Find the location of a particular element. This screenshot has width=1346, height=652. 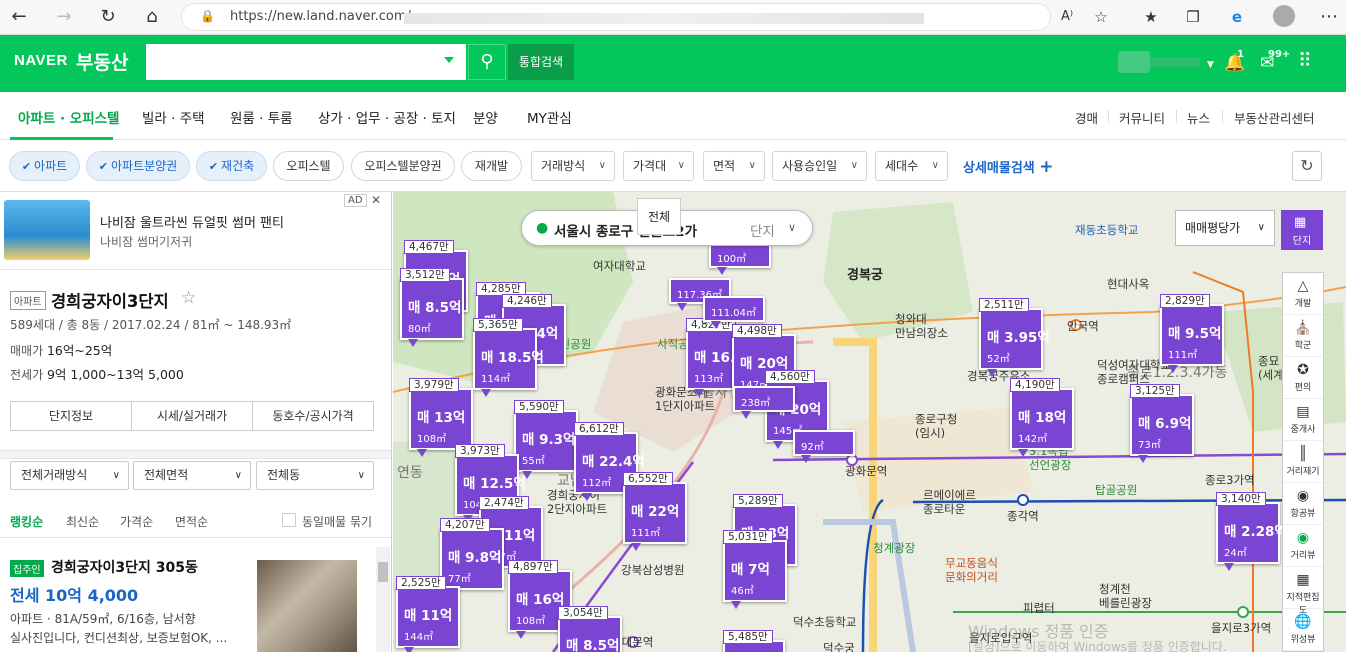

scrollbar-thumb is located at coordinates (383, 572).